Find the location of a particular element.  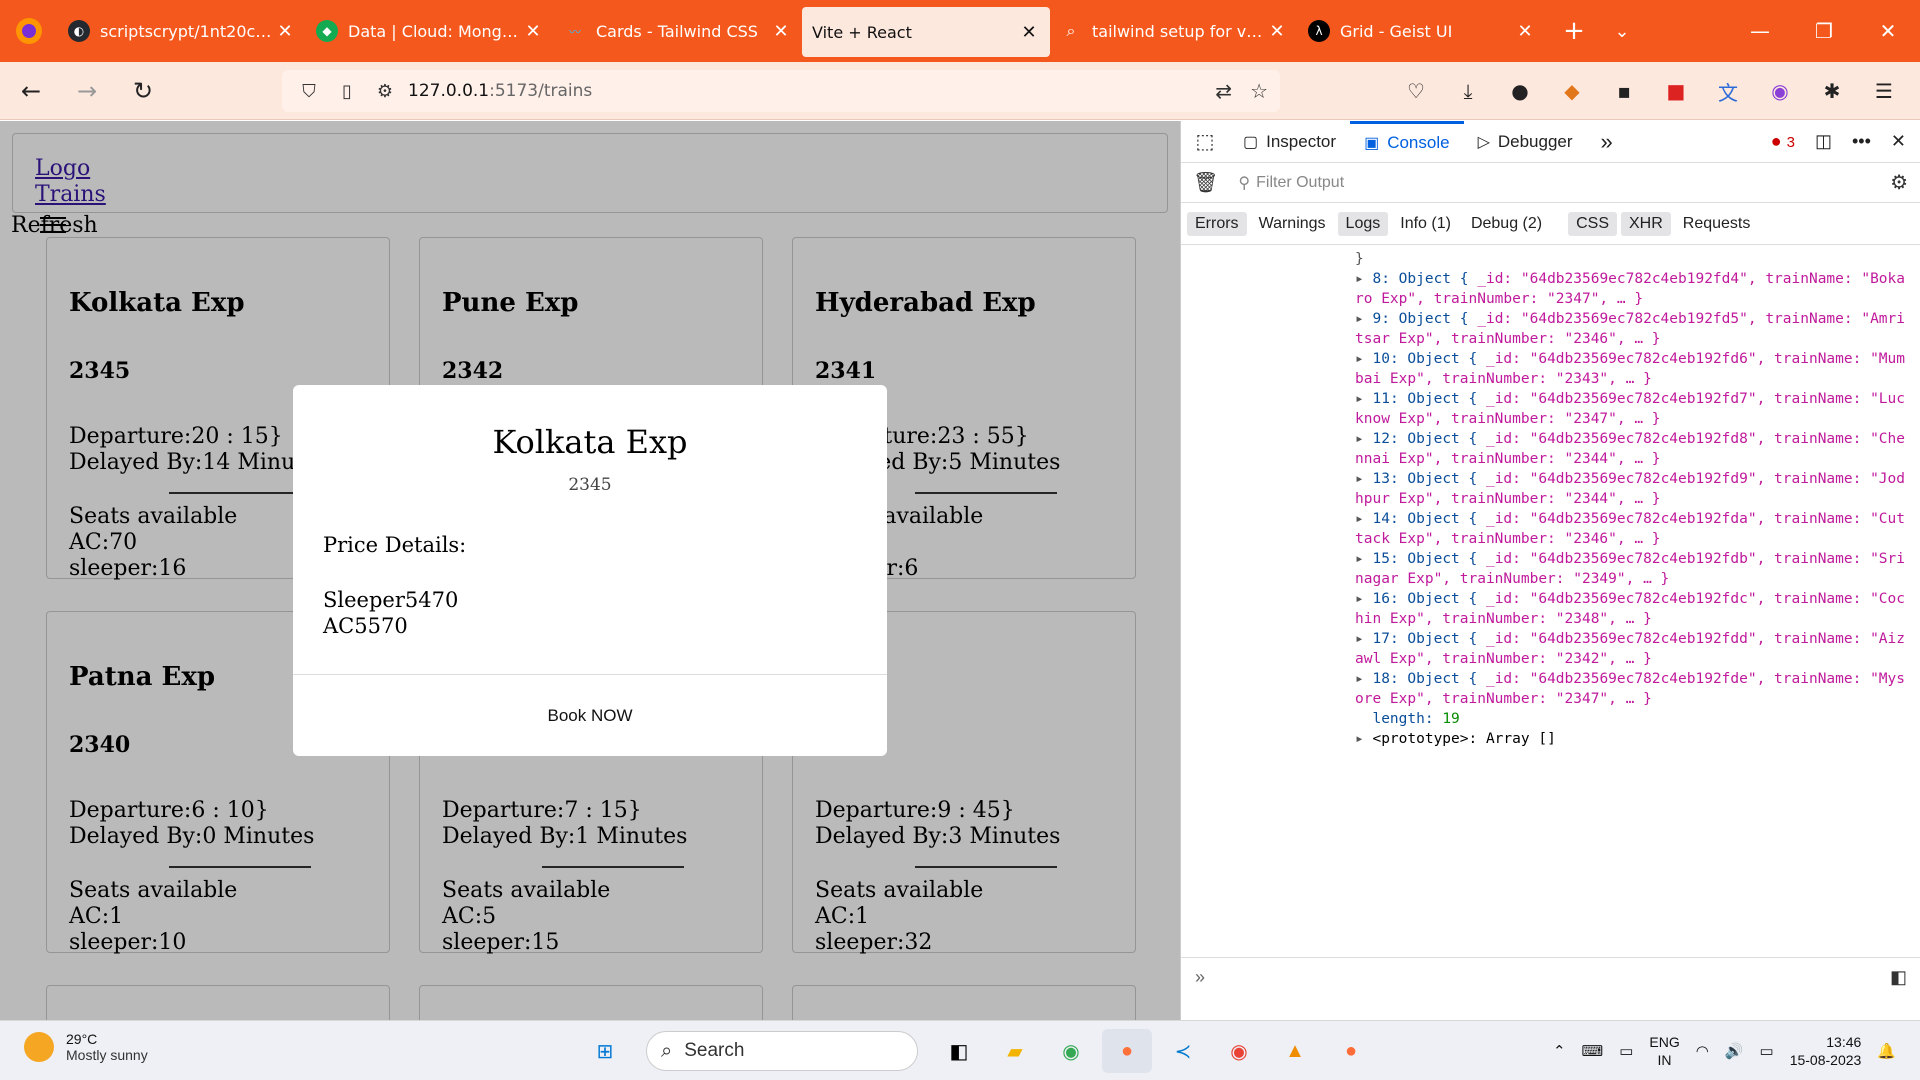

tab-console: ▣ Console is located at coordinates (1407, 141).